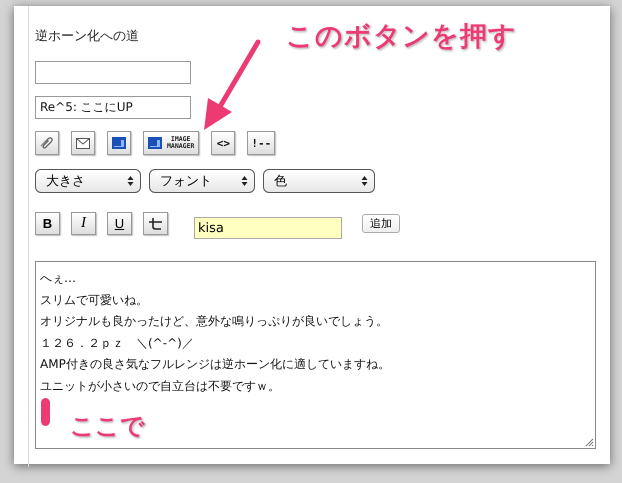 This screenshot has height=483, width=622. Describe the element at coordinates (45, 412) in the screenshot. I see `cursor-marker` at that location.